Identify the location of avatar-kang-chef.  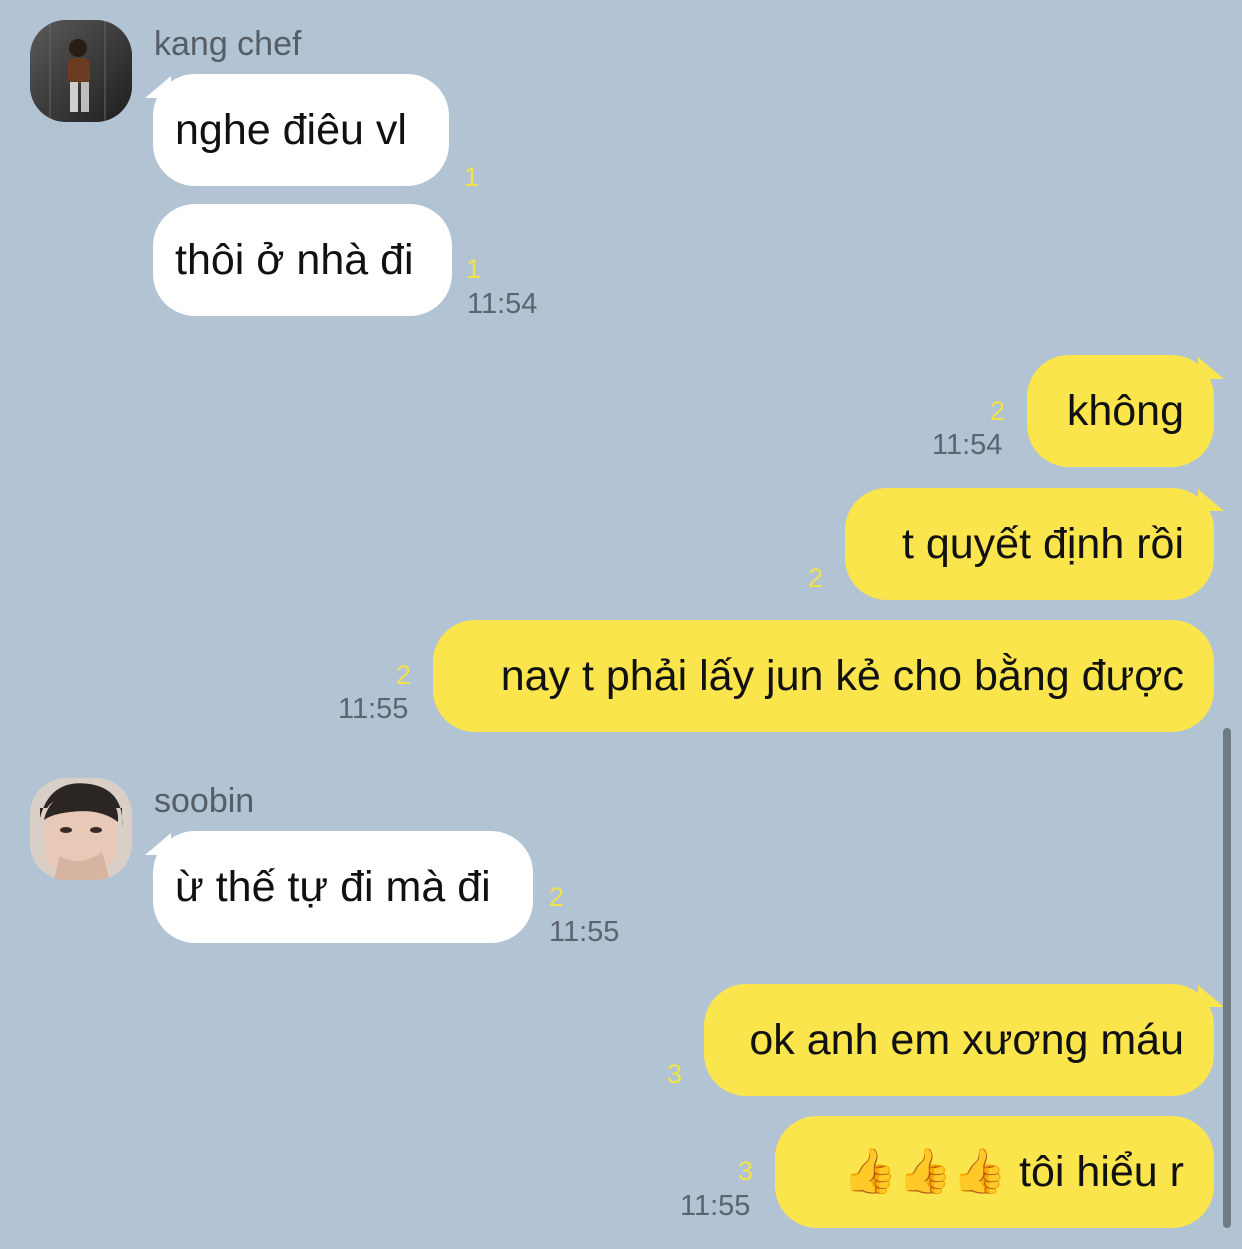
(81, 71).